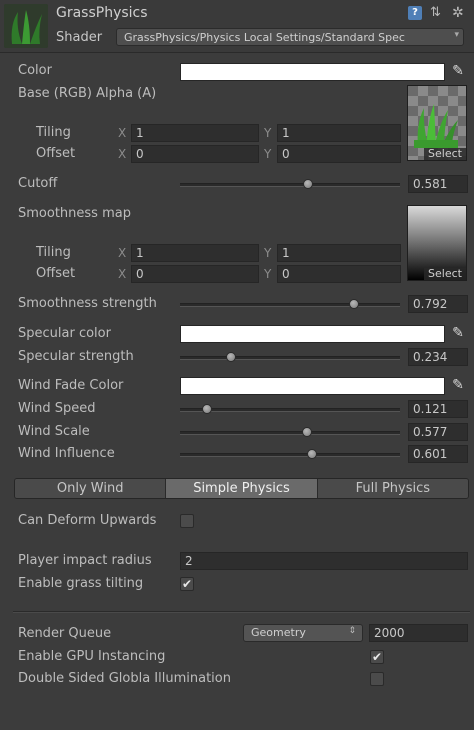 The height and width of the screenshot is (730, 474). What do you see at coordinates (456, 35) in the screenshot?
I see `chevron-down-icon: ▾` at bounding box center [456, 35].